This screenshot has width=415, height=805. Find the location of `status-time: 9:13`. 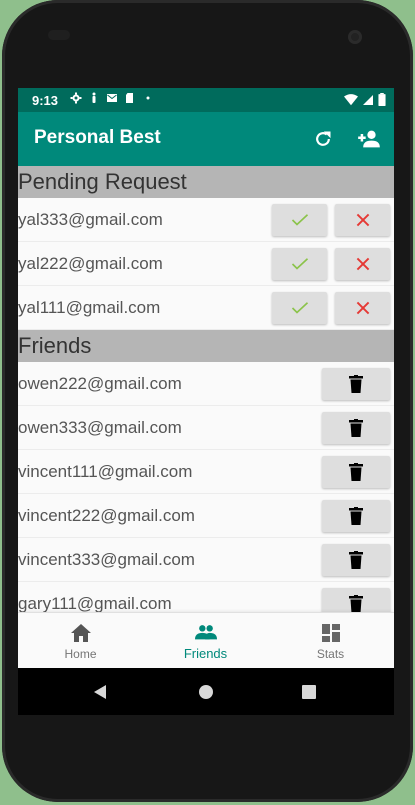

status-time: 9:13 is located at coordinates (45, 100).